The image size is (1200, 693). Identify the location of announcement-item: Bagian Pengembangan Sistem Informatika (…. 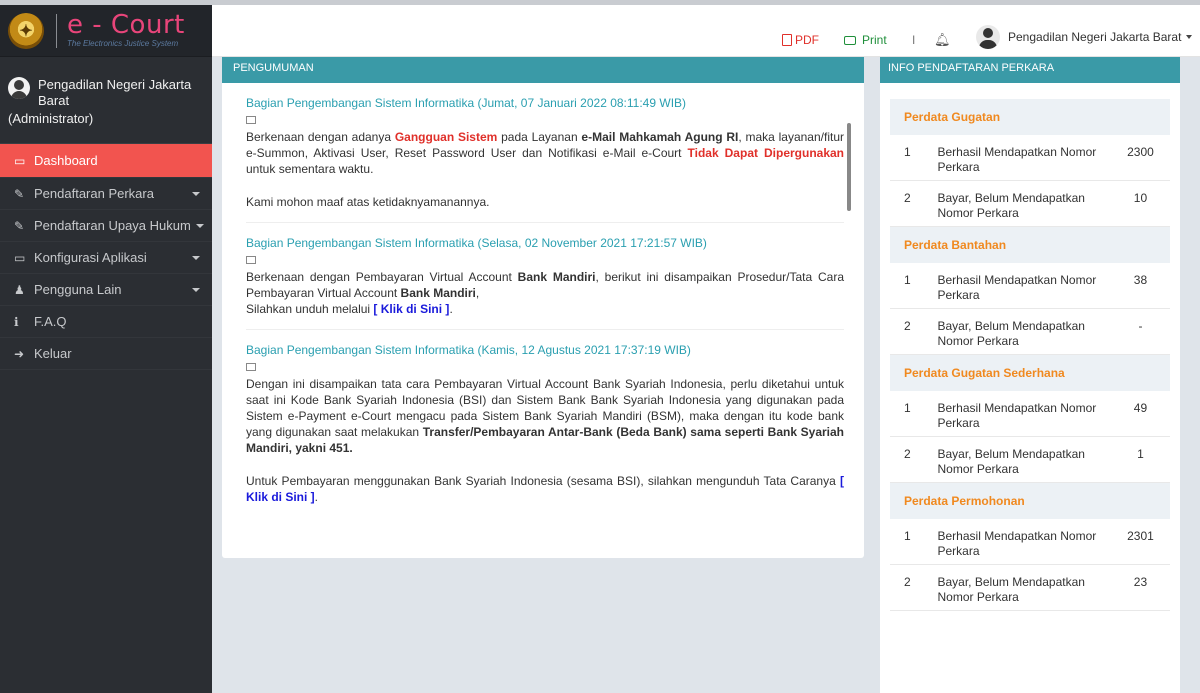
(545, 423).